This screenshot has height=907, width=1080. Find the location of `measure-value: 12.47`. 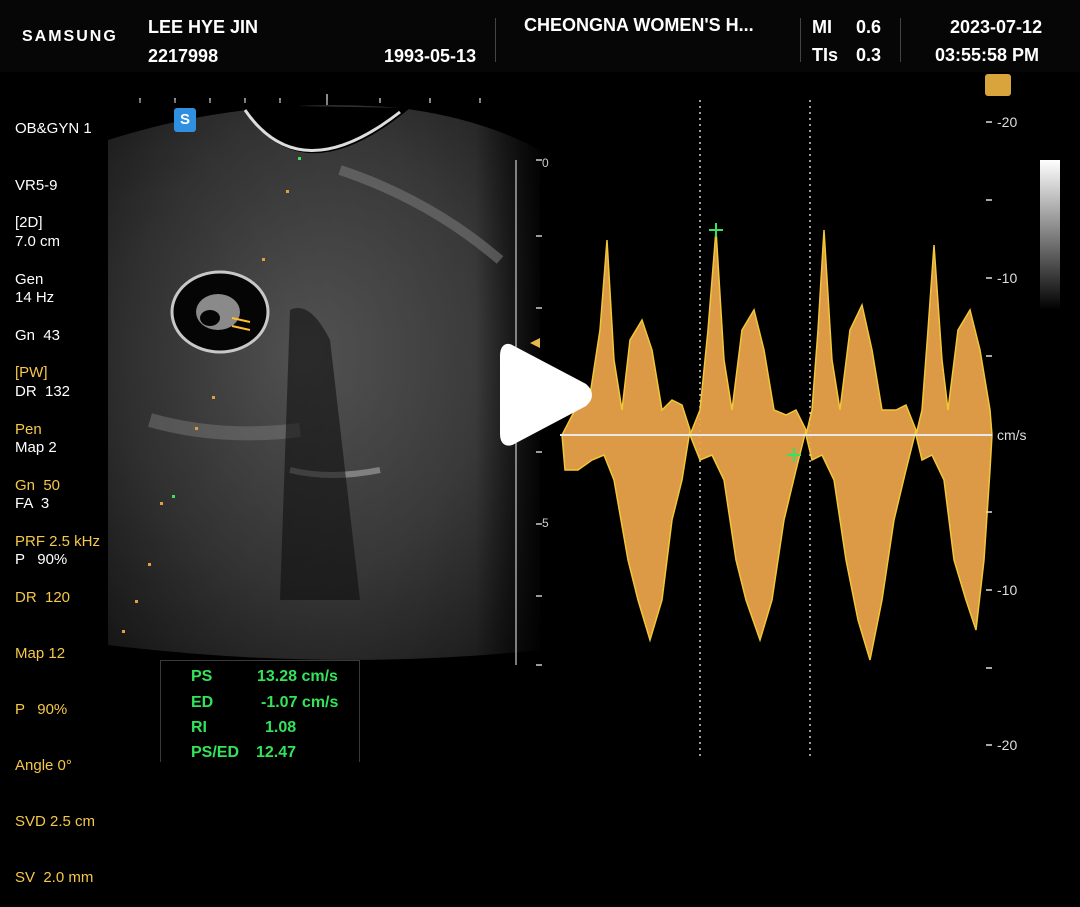

measure-value: 12.47 is located at coordinates (276, 752).